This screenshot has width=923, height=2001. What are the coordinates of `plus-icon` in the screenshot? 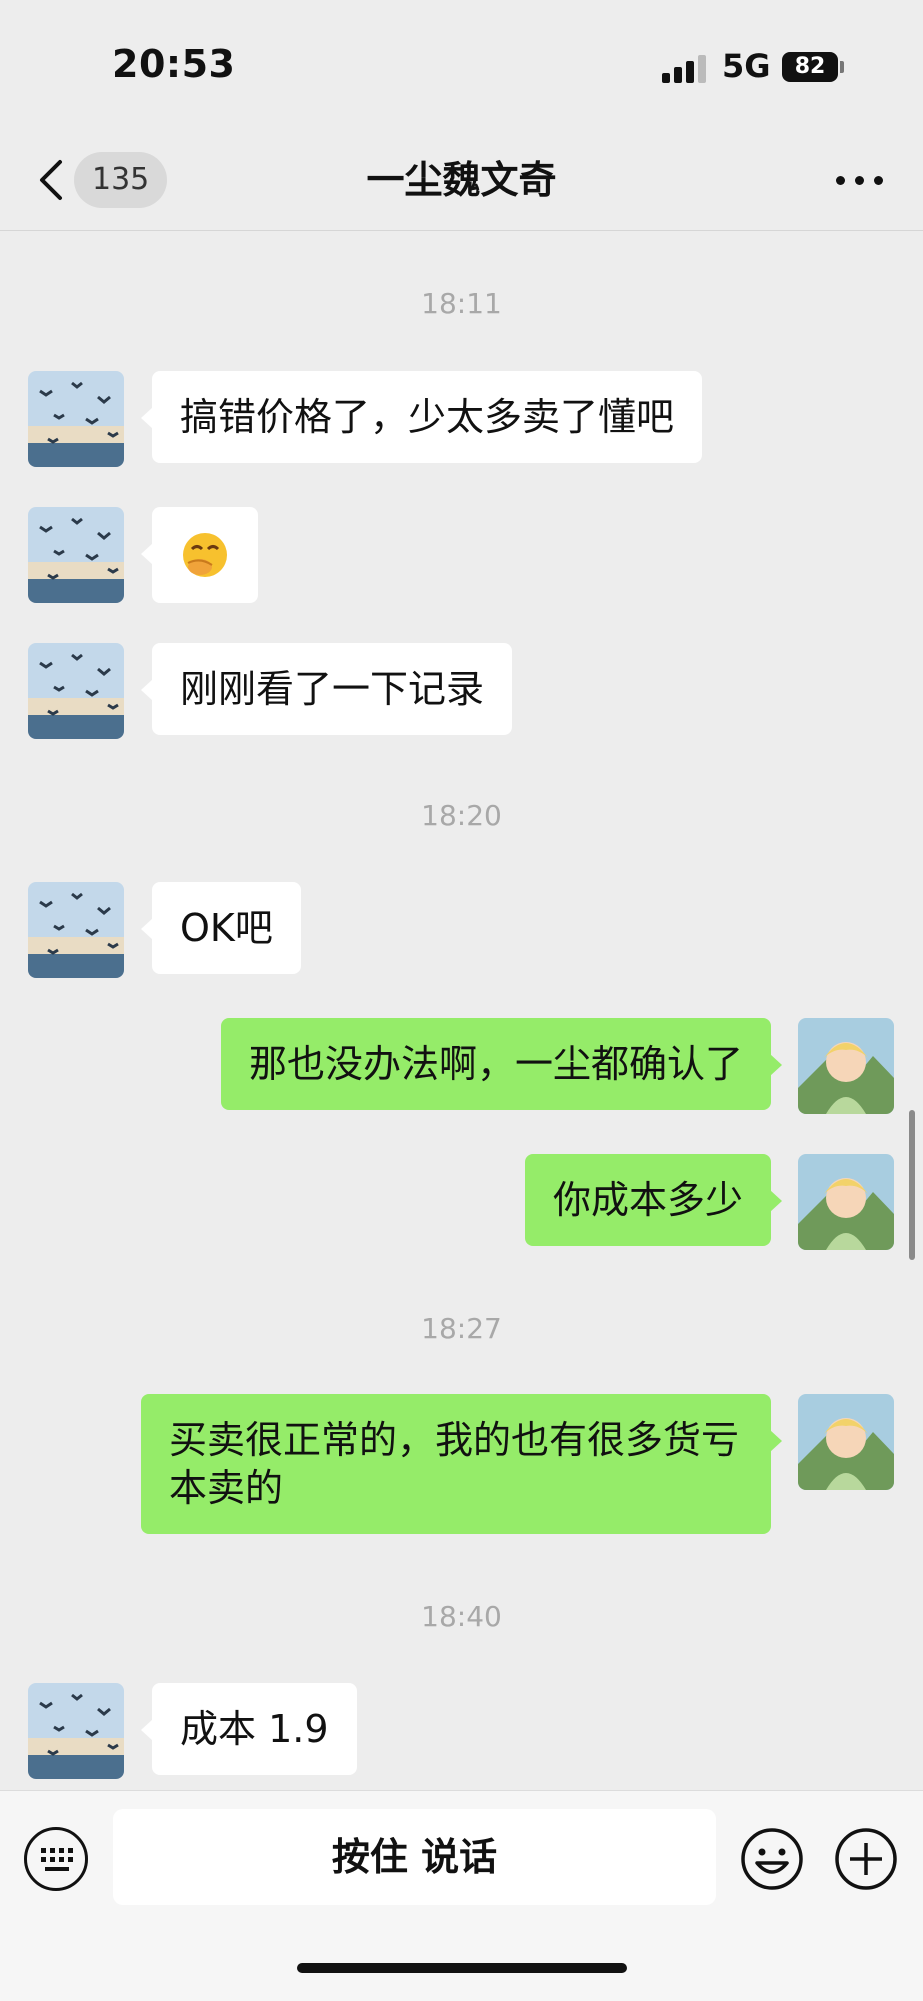 It's located at (866, 1859).